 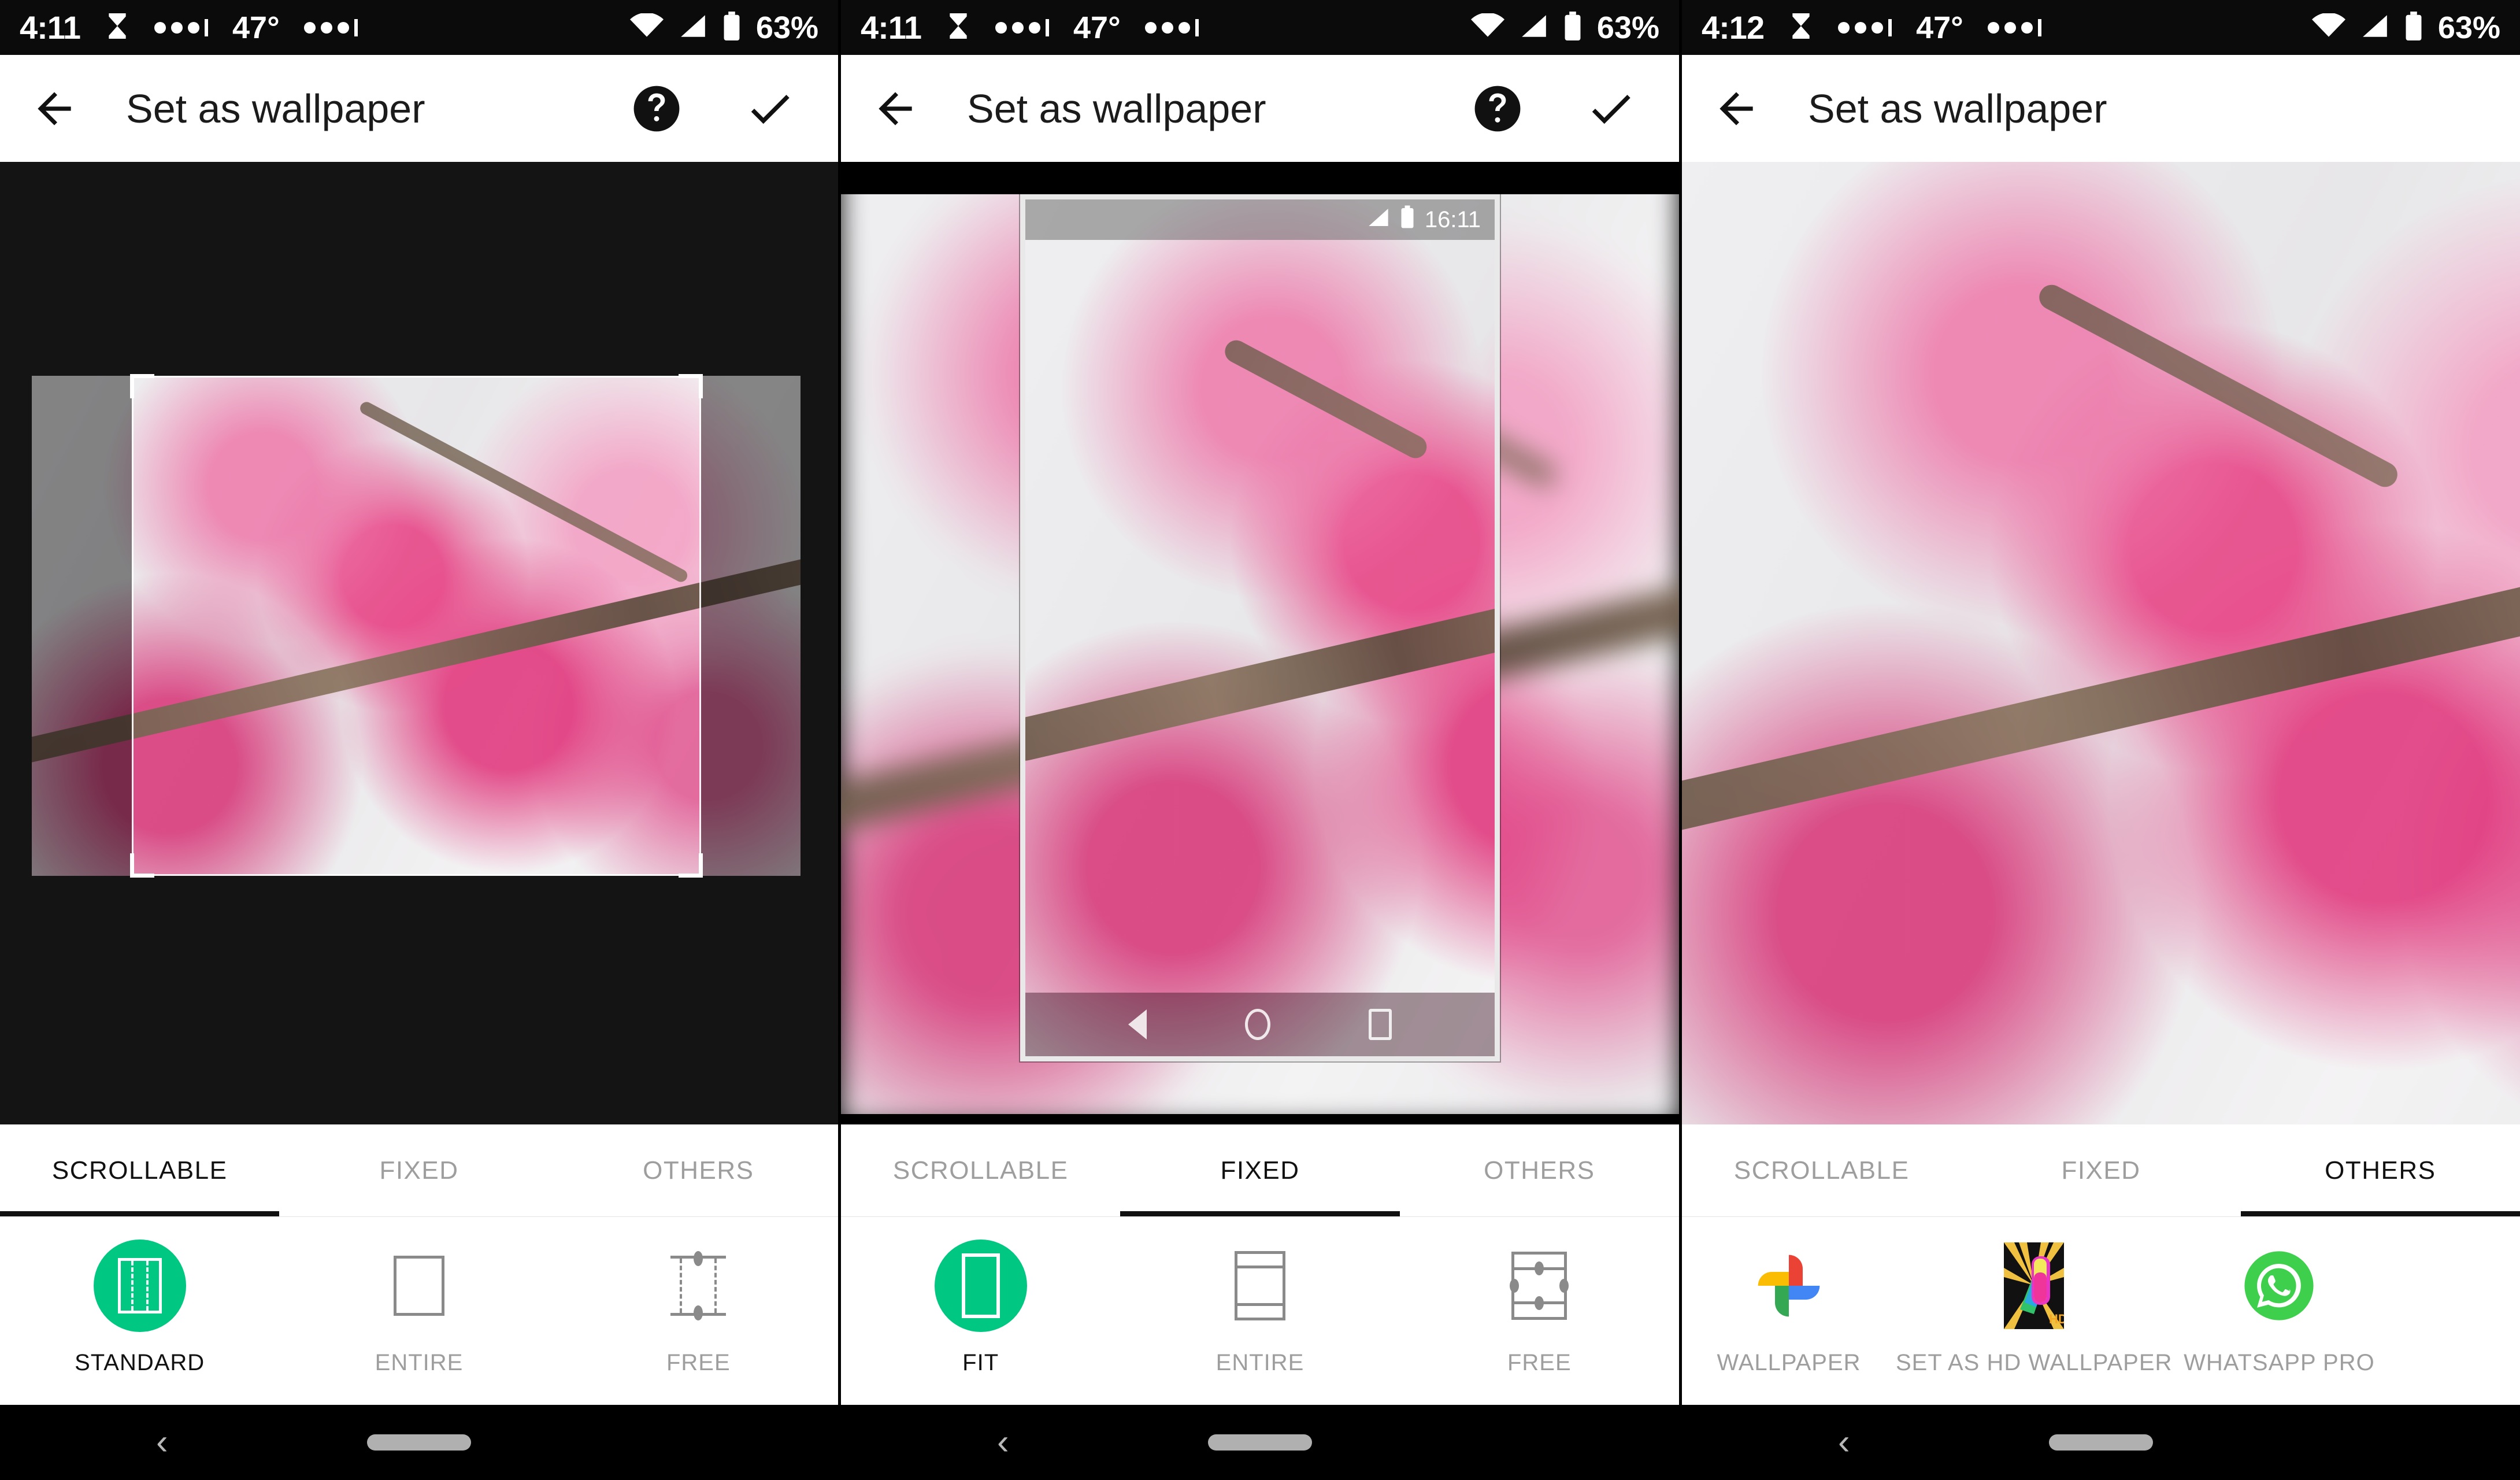 What do you see at coordinates (1257, 1024) in the screenshot?
I see `home-circle-icon` at bounding box center [1257, 1024].